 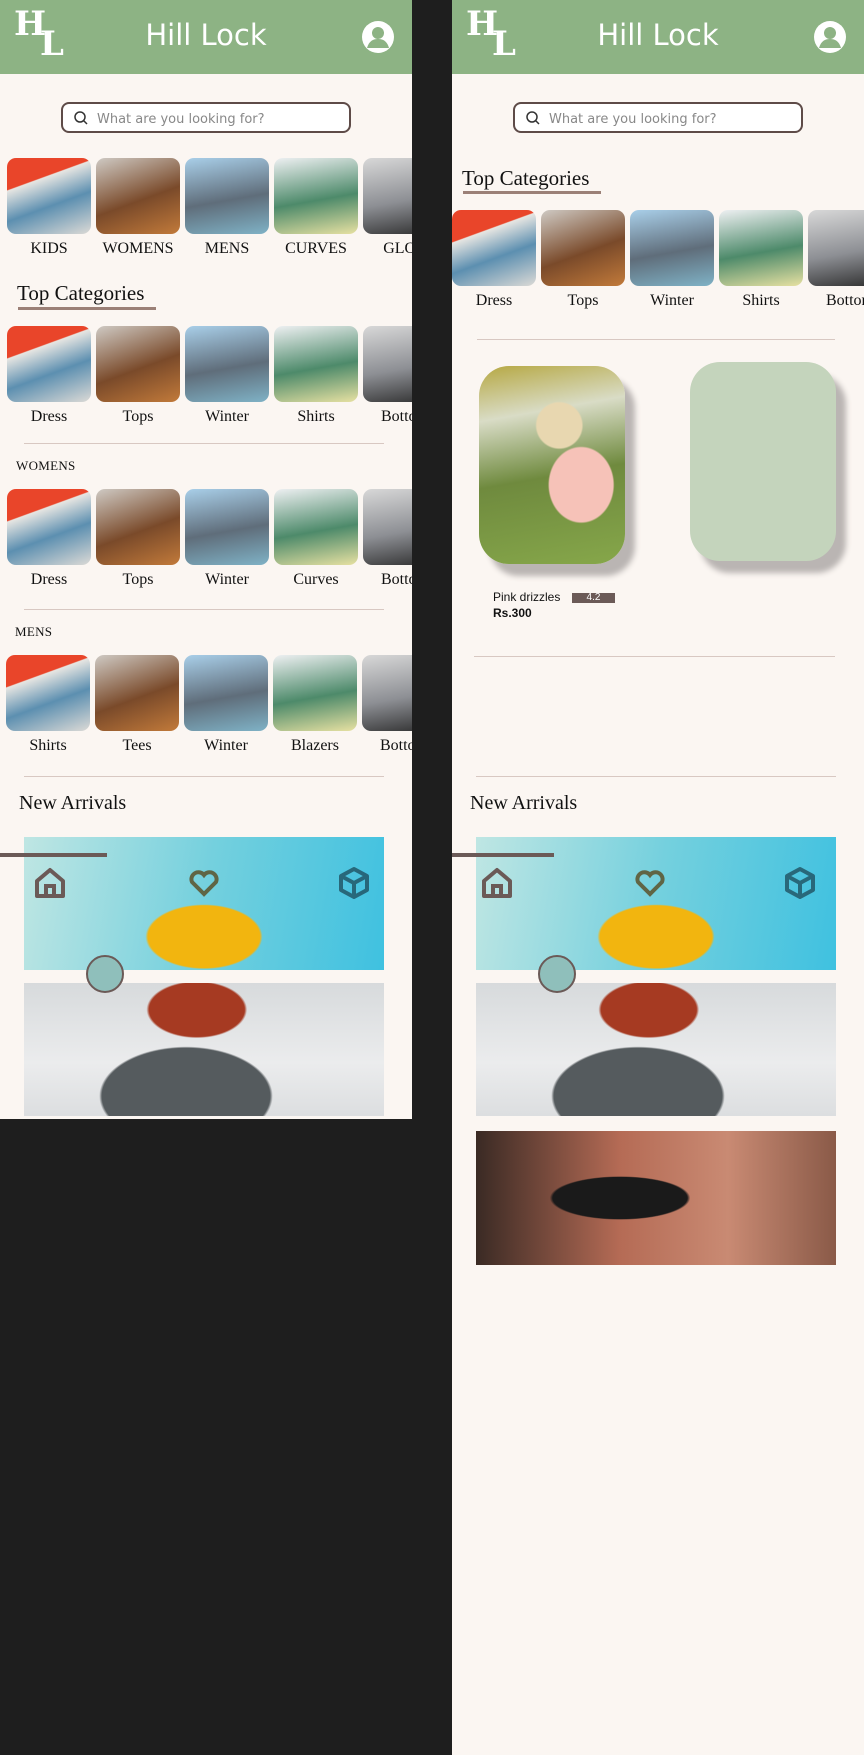 I want to click on mens-section-title: MENS, so click(x=34, y=631).